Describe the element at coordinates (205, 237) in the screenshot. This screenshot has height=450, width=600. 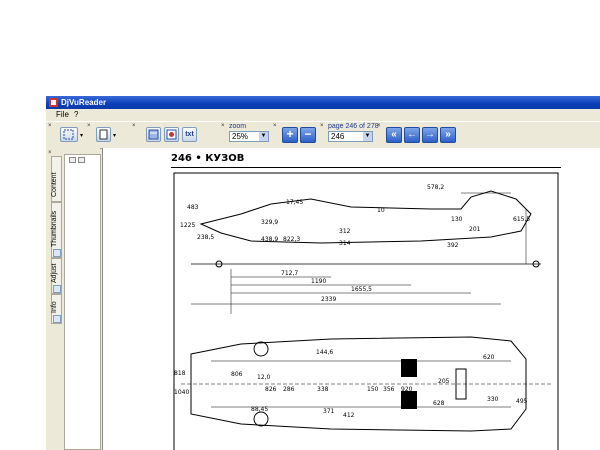
I see `svg-text: 238,5` at that location.